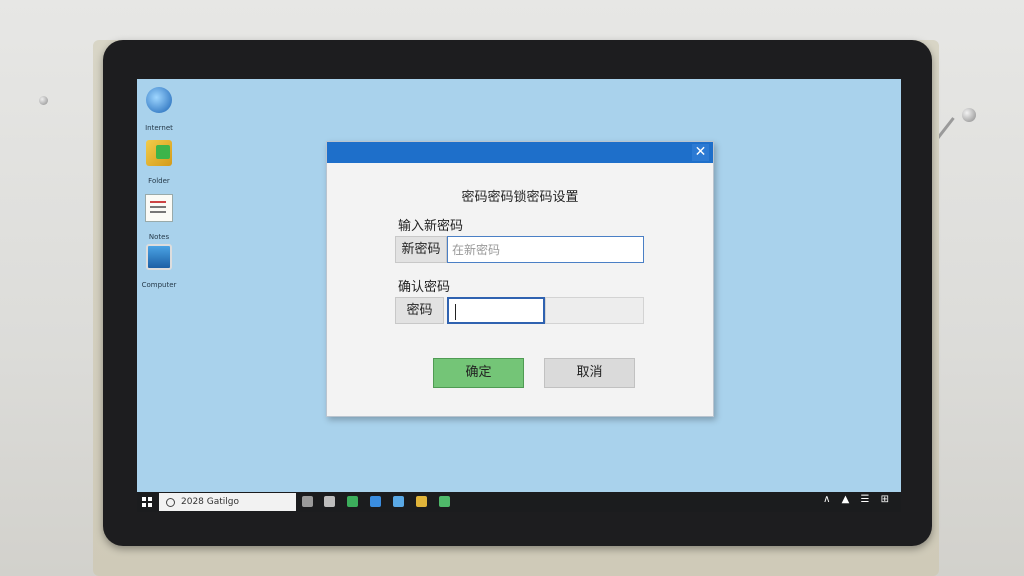  What do you see at coordinates (421, 249) in the screenshot?
I see `new-password-prefix: 新密码` at bounding box center [421, 249].